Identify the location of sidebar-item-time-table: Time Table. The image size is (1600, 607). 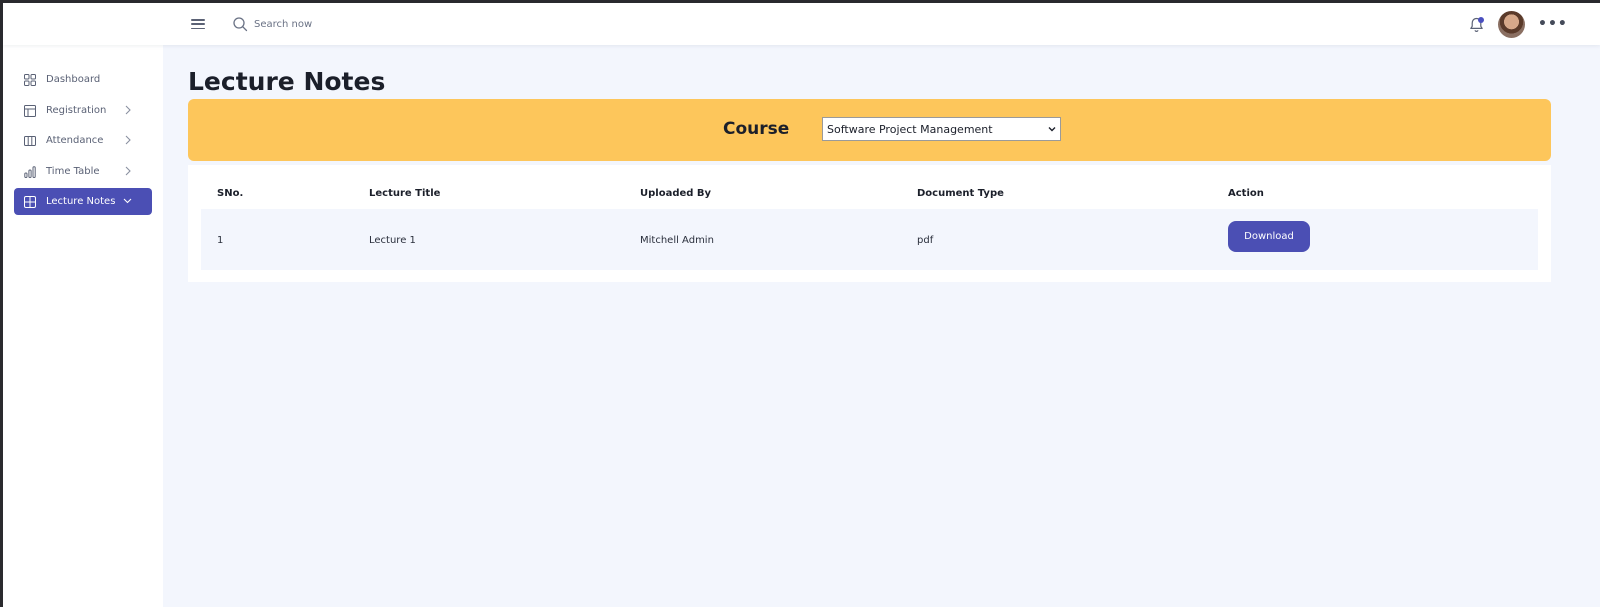
(83, 171).